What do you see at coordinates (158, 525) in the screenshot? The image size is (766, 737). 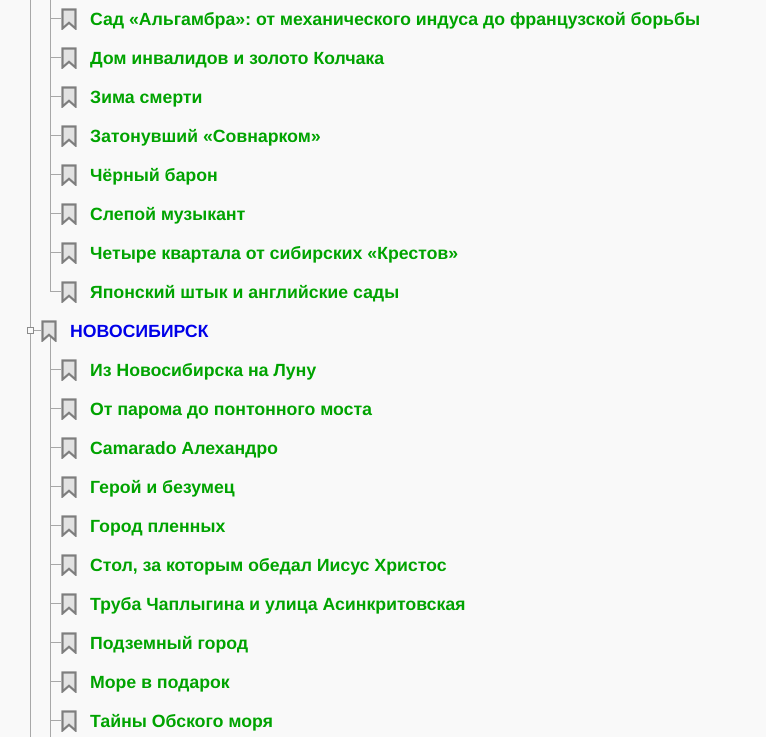 I see `bookmark-item: Город пленных` at bounding box center [158, 525].